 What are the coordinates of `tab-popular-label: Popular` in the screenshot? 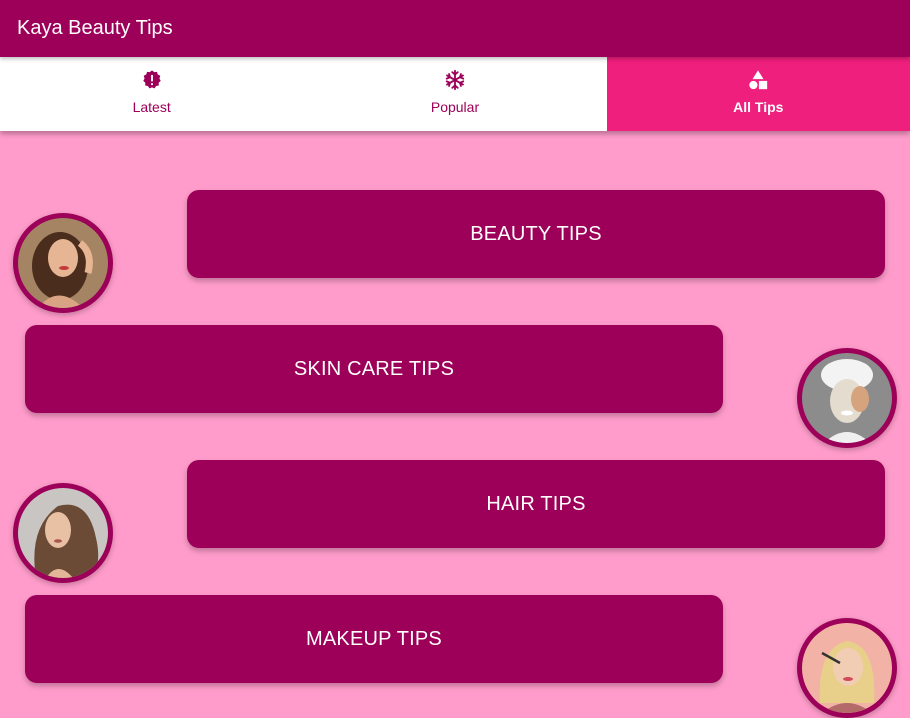 It's located at (455, 107).